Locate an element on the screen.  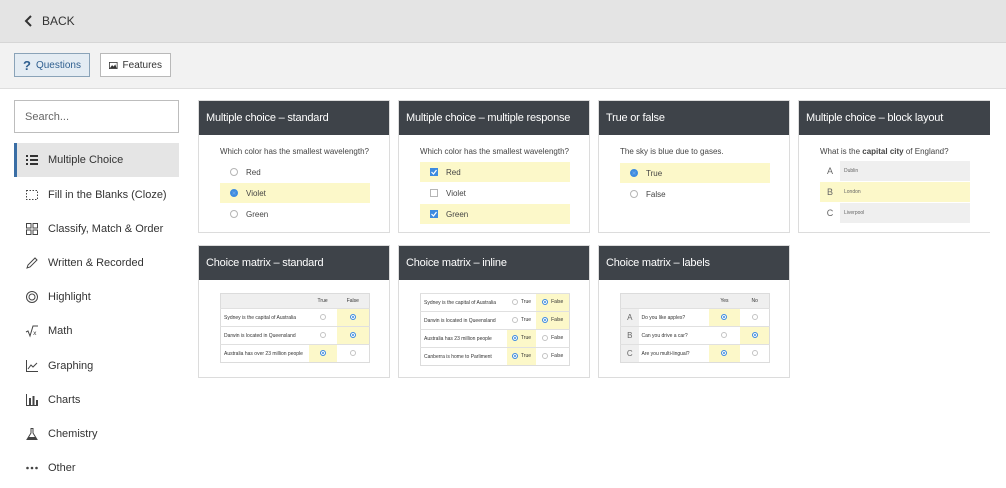
back-button: BACK is located at coordinates (49, 21).